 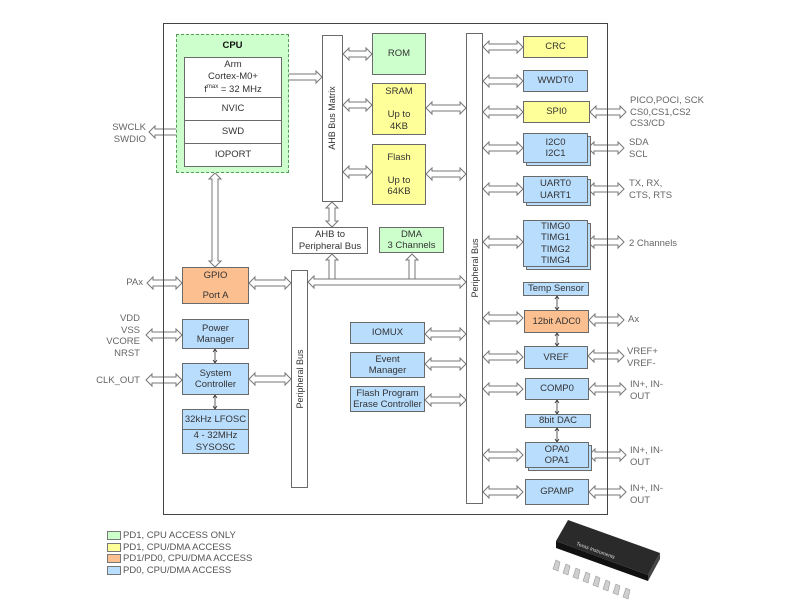 What do you see at coordinates (233, 155) in the screenshot?
I see `ioport: IOPORT` at bounding box center [233, 155].